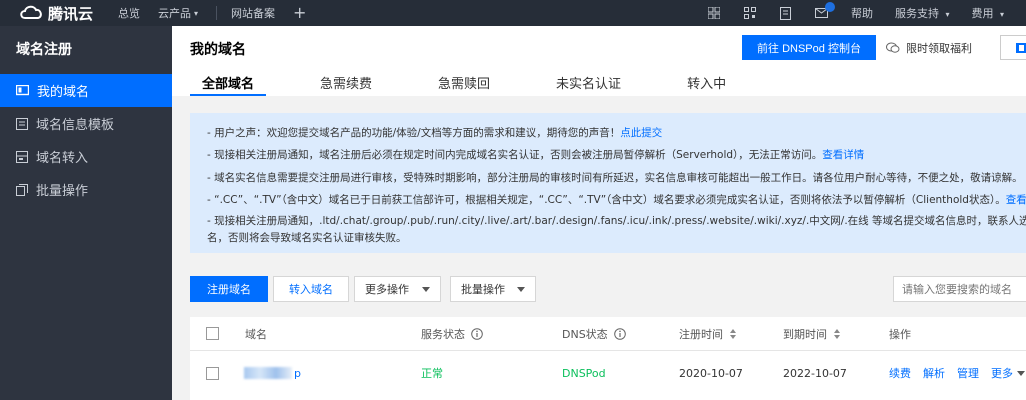 Image resolution: width=1026 pixels, height=400 pixels. What do you see at coordinates (256, 334) in the screenshot?
I see `header-domain: 域名` at bounding box center [256, 334].